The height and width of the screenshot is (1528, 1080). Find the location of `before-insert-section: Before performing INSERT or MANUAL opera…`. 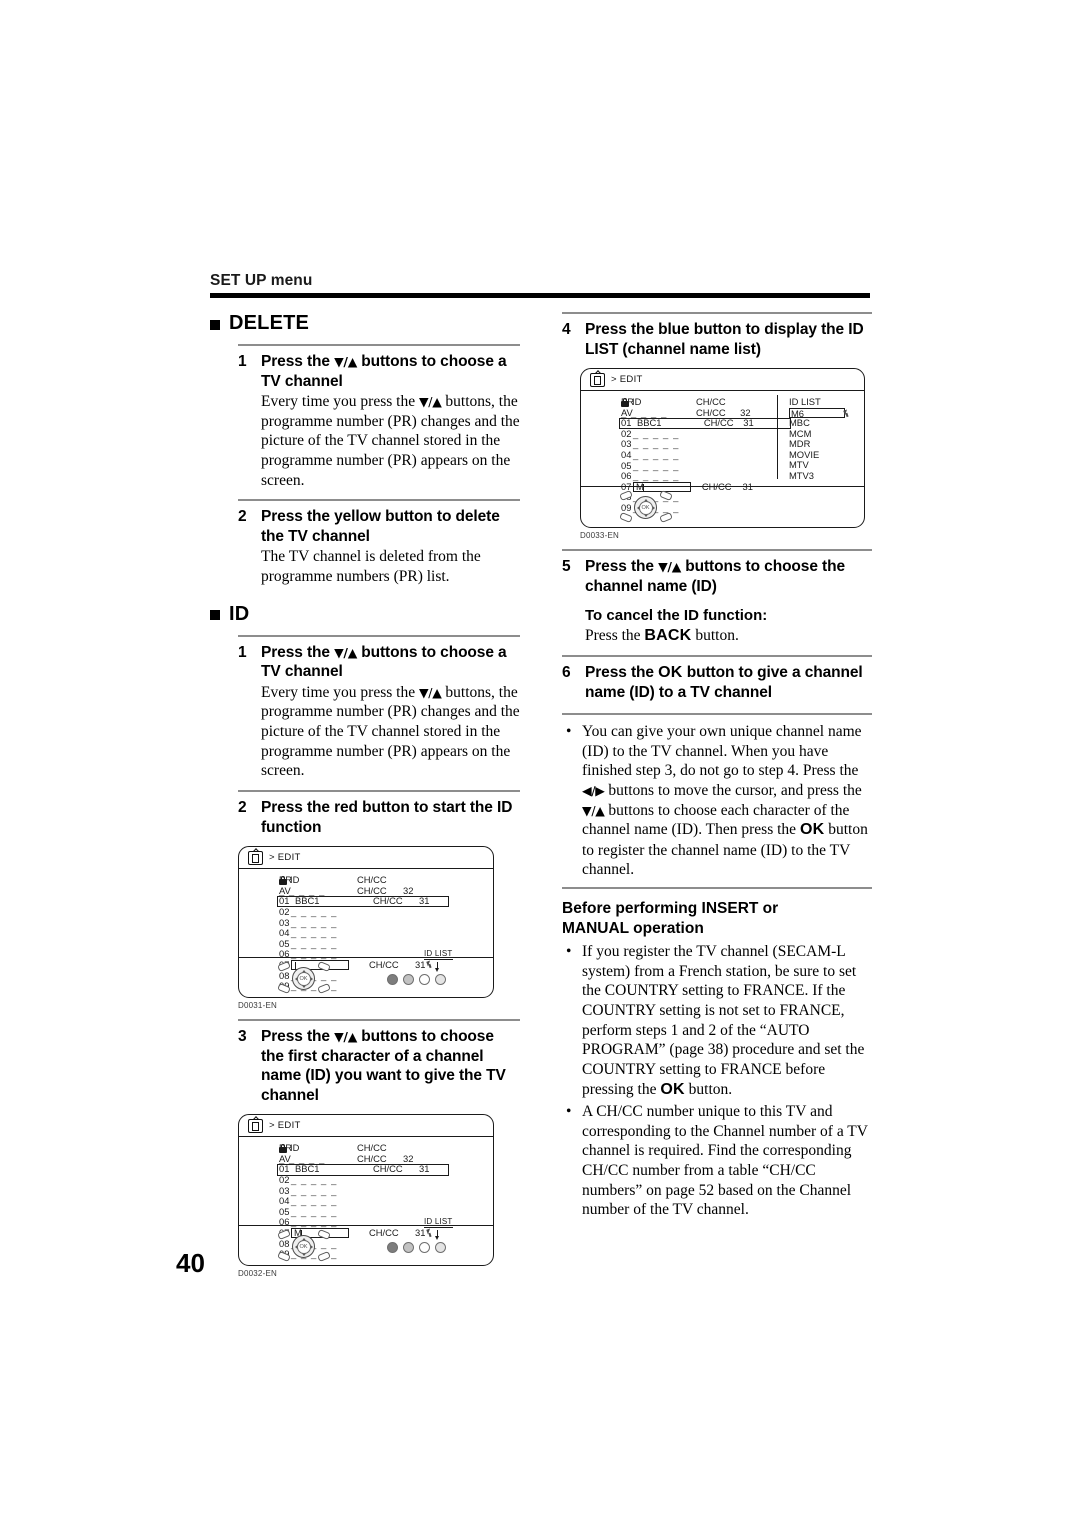

before-insert-section: Before performing INSERT or MANUAL opera… is located at coordinates (717, 1059).